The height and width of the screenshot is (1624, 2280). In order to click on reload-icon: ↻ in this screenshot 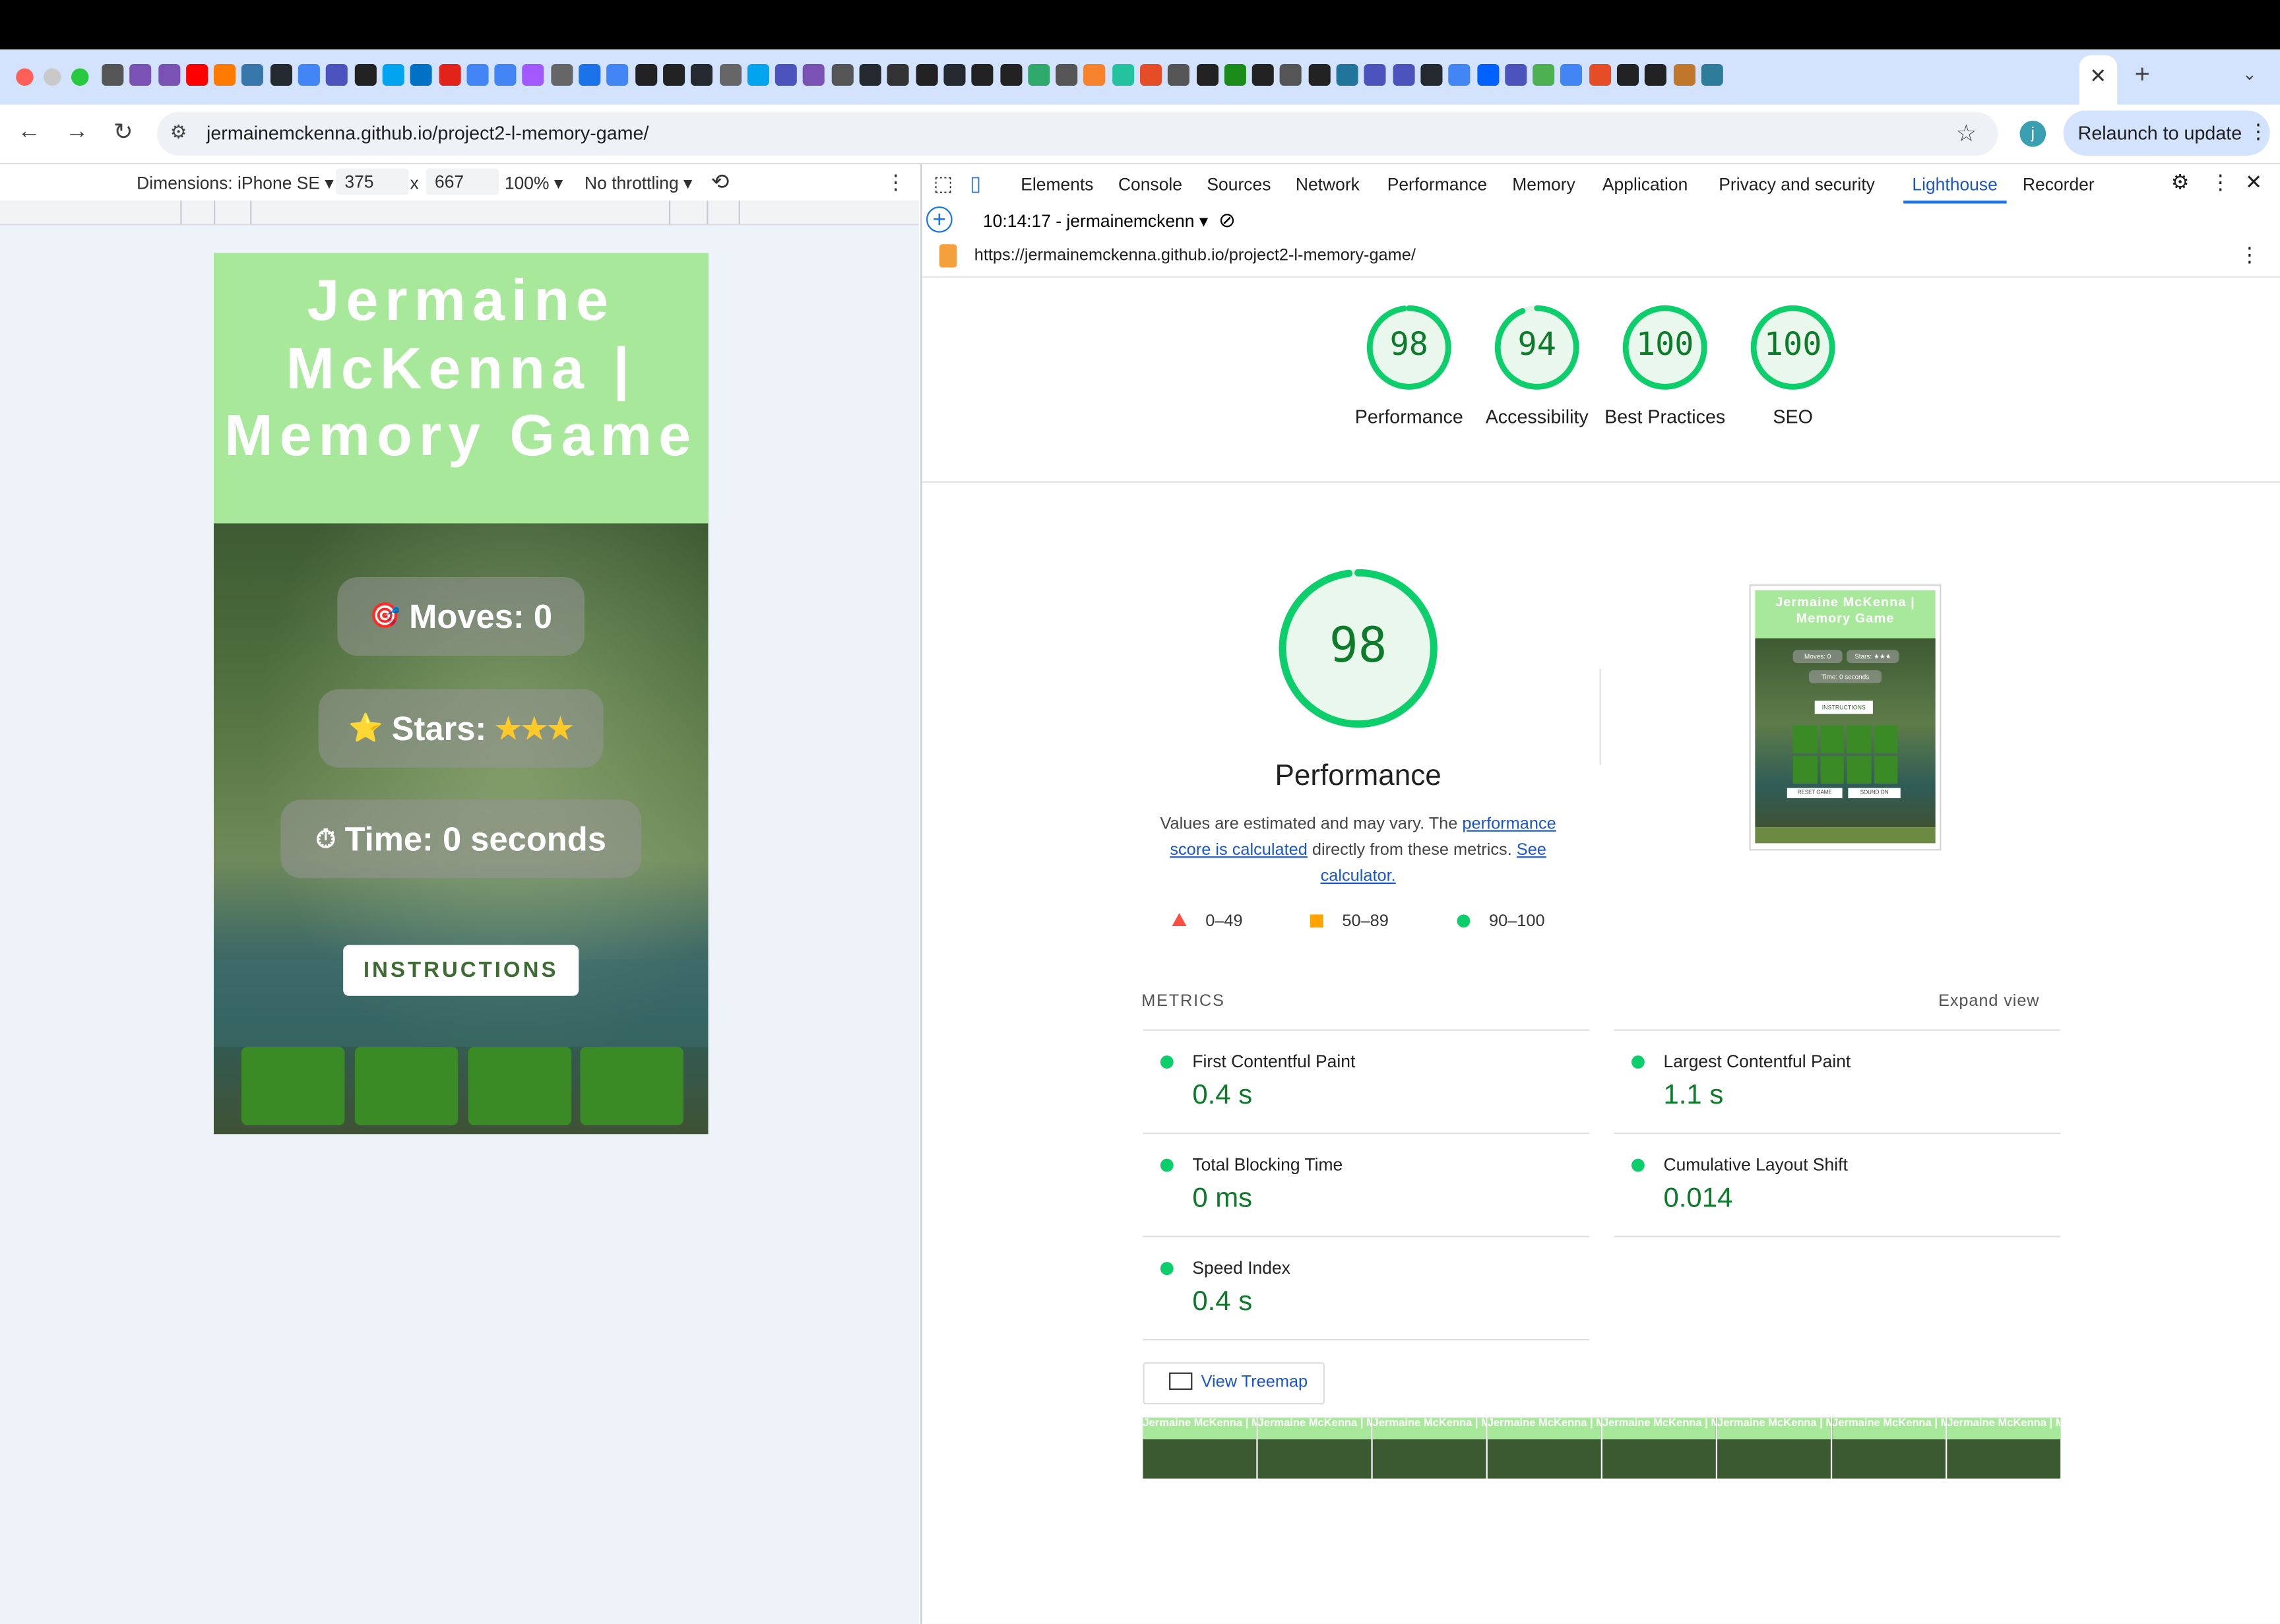, I will do `click(123, 132)`.